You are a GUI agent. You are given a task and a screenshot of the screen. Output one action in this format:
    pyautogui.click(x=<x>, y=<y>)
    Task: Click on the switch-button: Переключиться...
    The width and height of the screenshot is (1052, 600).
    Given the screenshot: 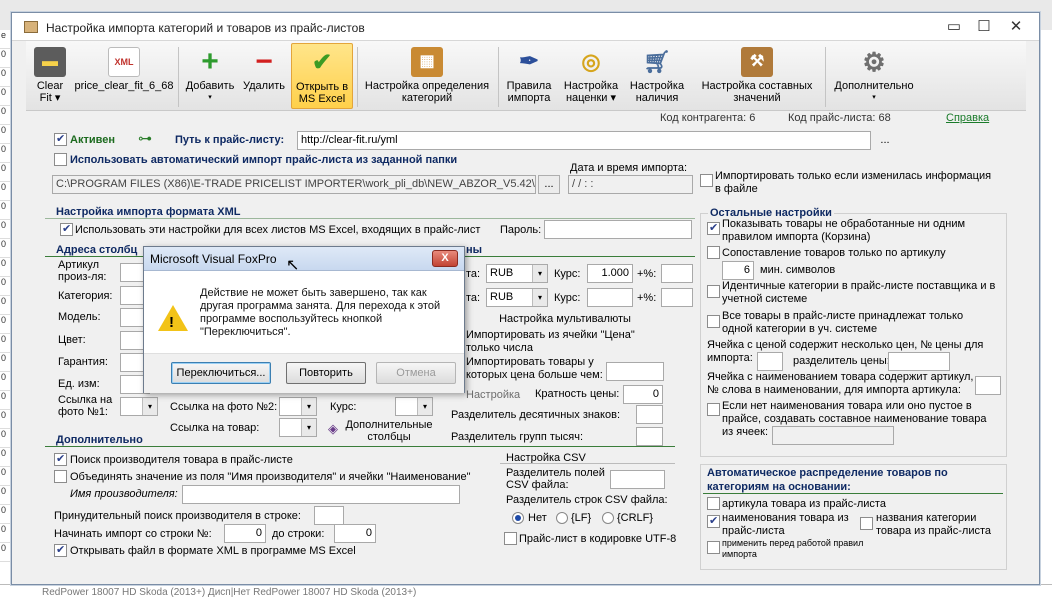 What is the action you would take?
    pyautogui.click(x=221, y=373)
    